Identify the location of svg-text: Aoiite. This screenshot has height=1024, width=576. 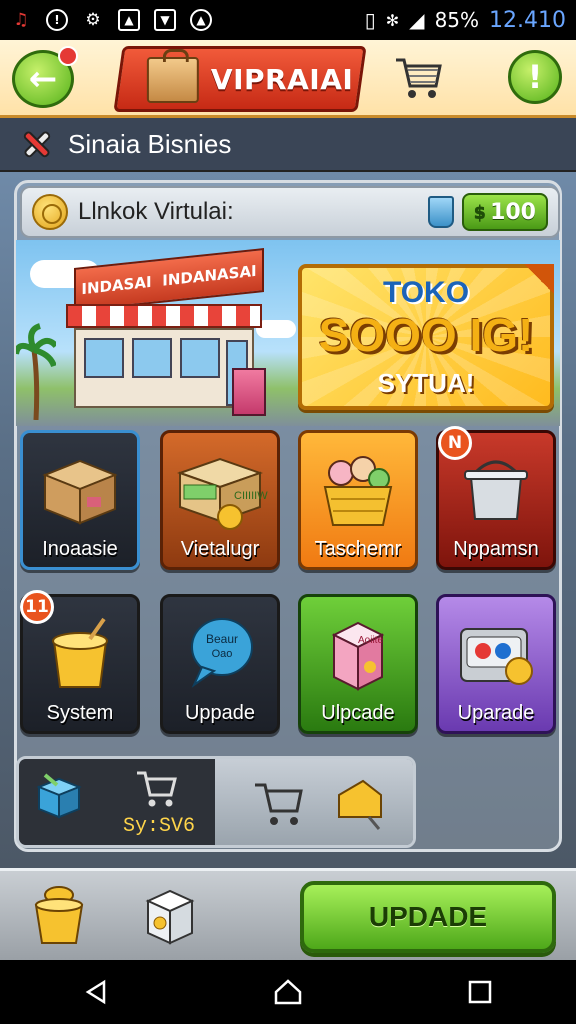
(370, 640).